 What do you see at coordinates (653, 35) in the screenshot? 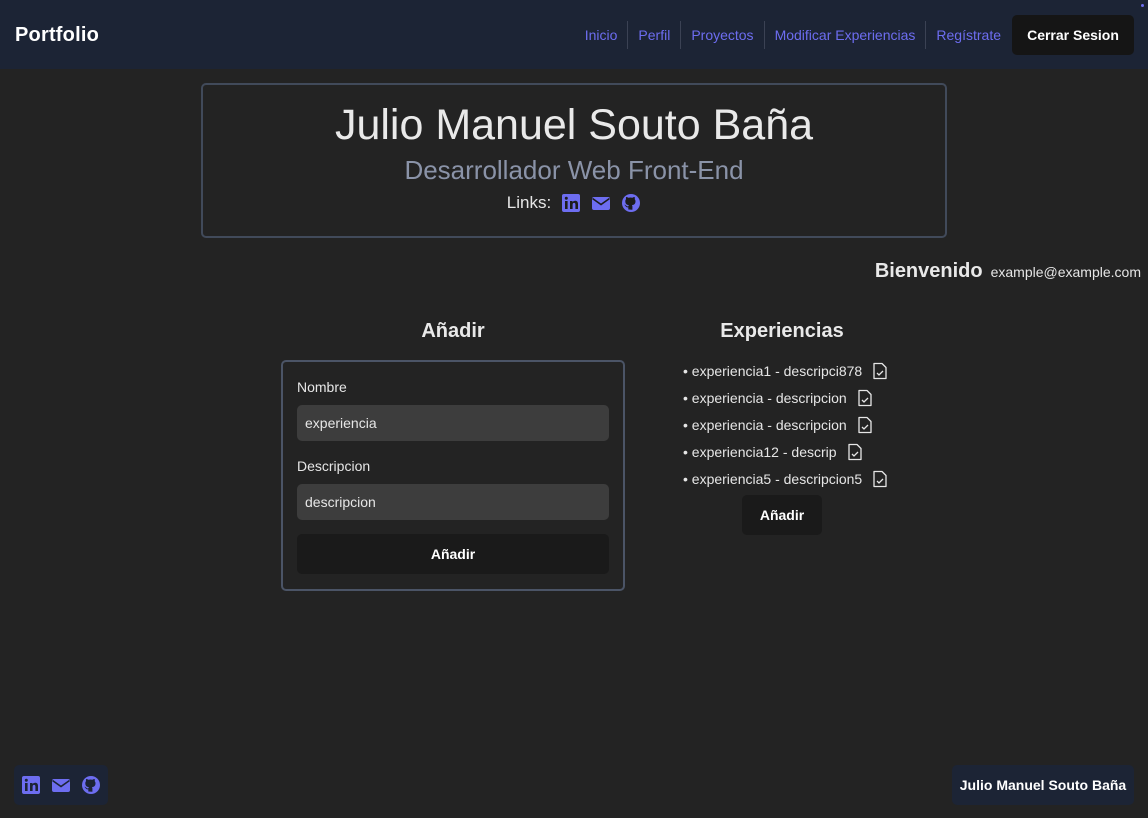
I see `nav-link-perfil: Perfil` at bounding box center [653, 35].